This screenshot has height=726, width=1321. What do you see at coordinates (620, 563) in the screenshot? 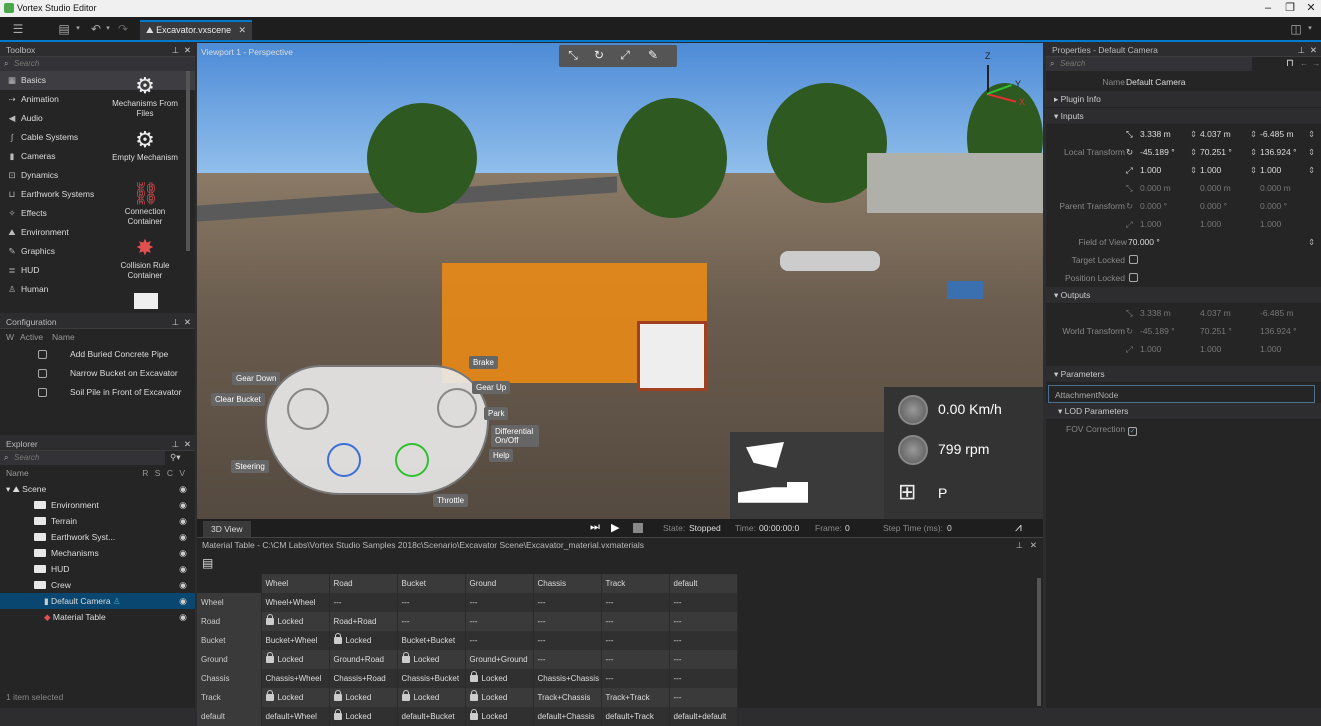
I see `save-icon: ▤` at bounding box center [620, 563].